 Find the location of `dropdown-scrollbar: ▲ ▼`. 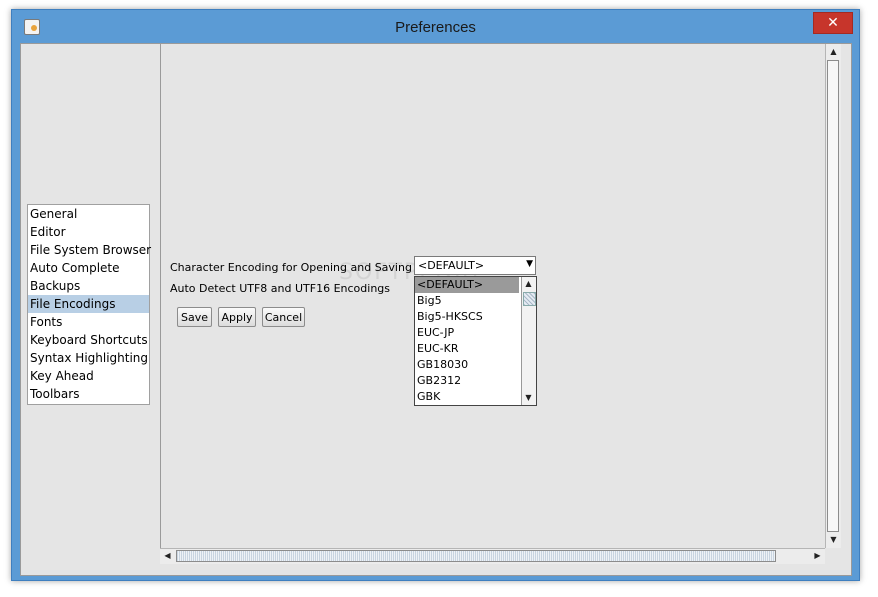

dropdown-scrollbar: ▲ ▼ is located at coordinates (528, 341).